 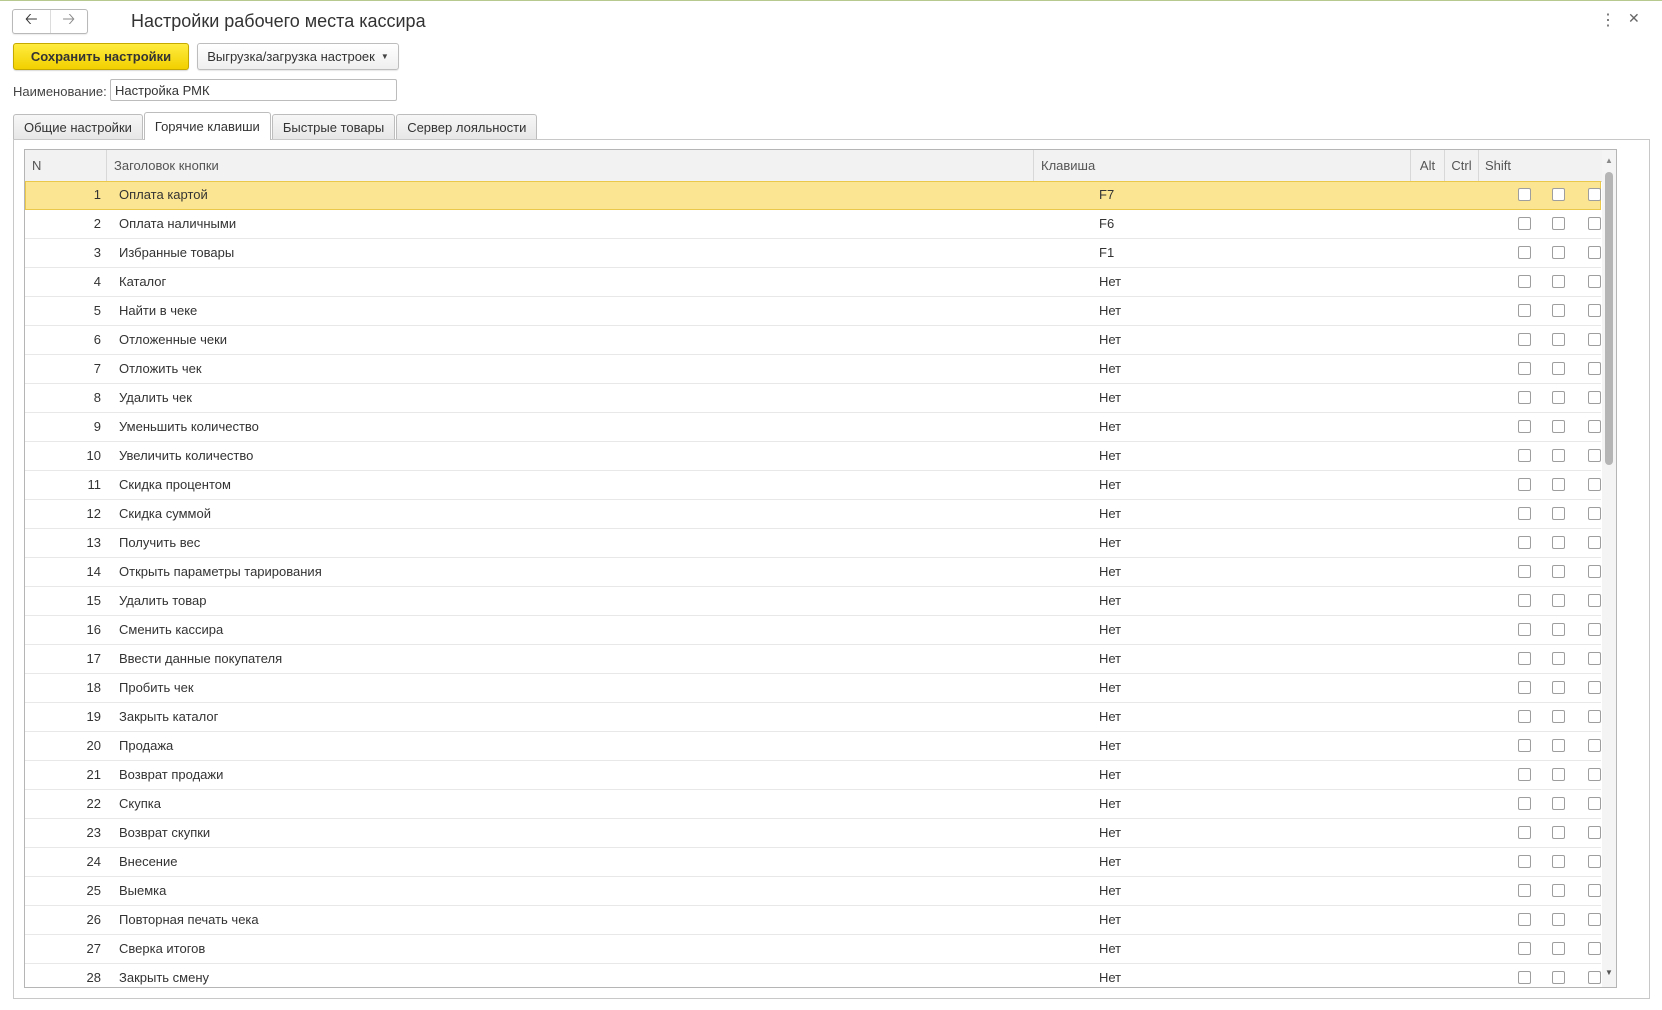 I want to click on table-row: 18 Пробить чек Нет, so click(x=813, y=688).